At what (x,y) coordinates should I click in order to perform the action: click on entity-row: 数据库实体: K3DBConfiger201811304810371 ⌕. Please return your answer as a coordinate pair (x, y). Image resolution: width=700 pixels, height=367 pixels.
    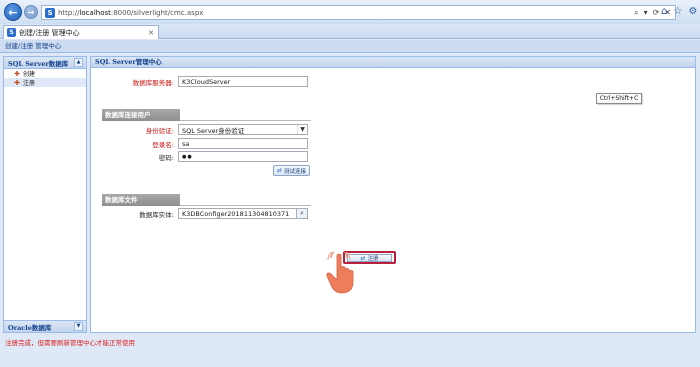
    Looking at the image, I should click on (203, 213).